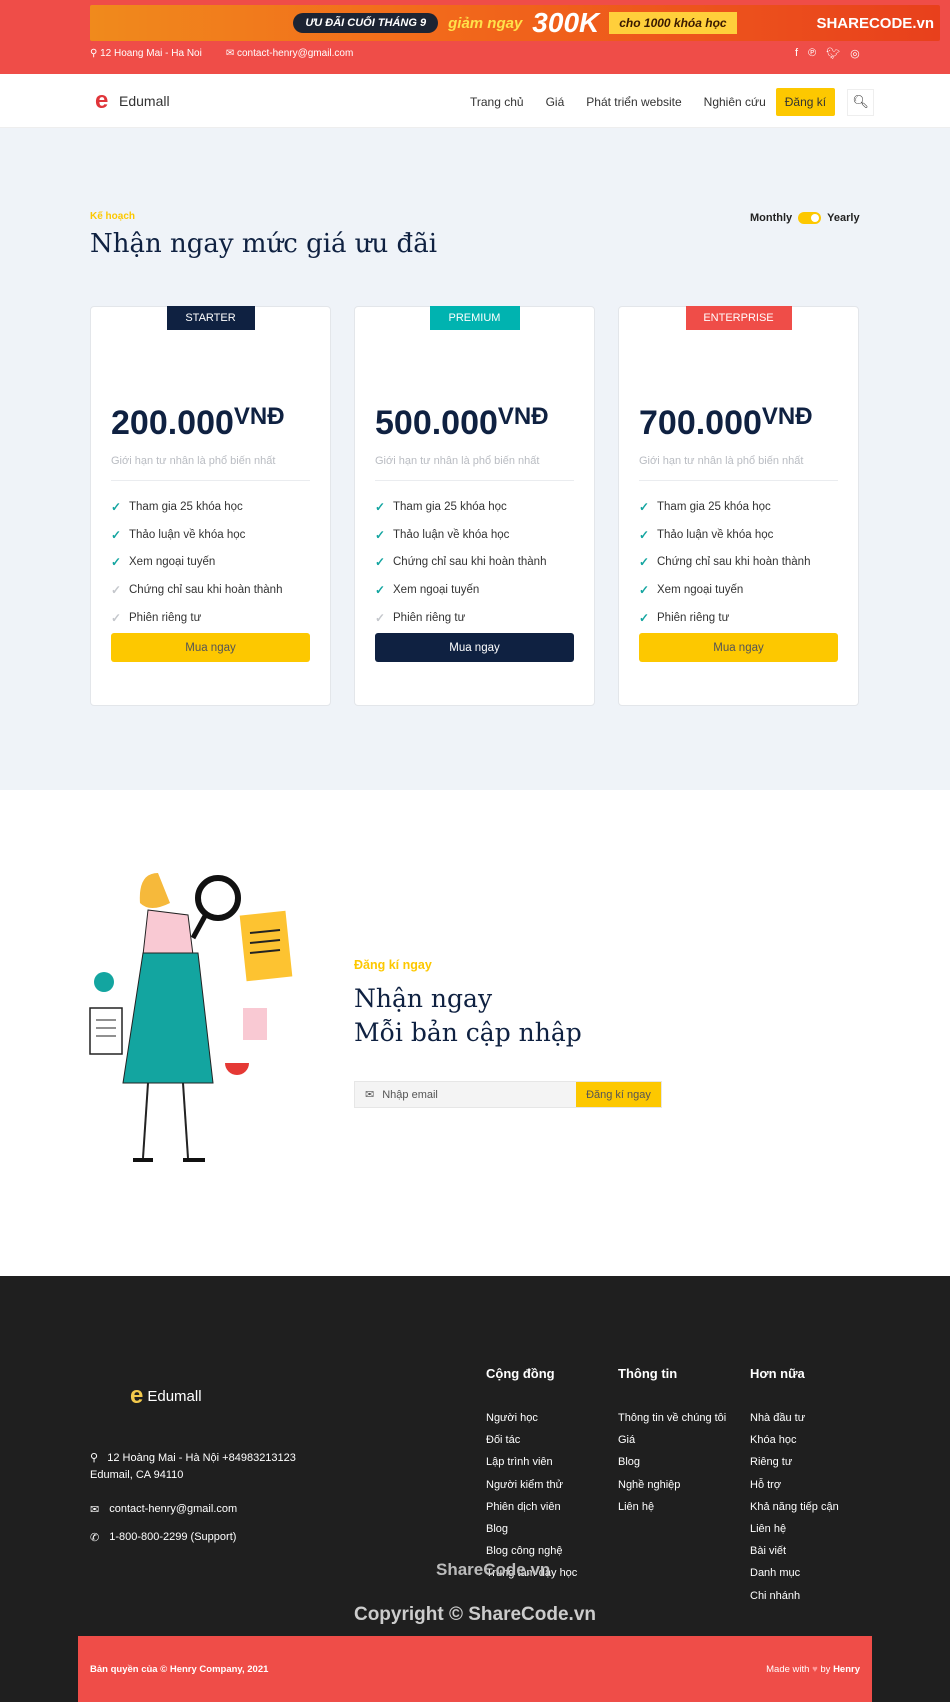 Image resolution: width=950 pixels, height=1702 pixels. I want to click on feature-text: Chứng chỉ sau khi hoàn thành, so click(734, 562).